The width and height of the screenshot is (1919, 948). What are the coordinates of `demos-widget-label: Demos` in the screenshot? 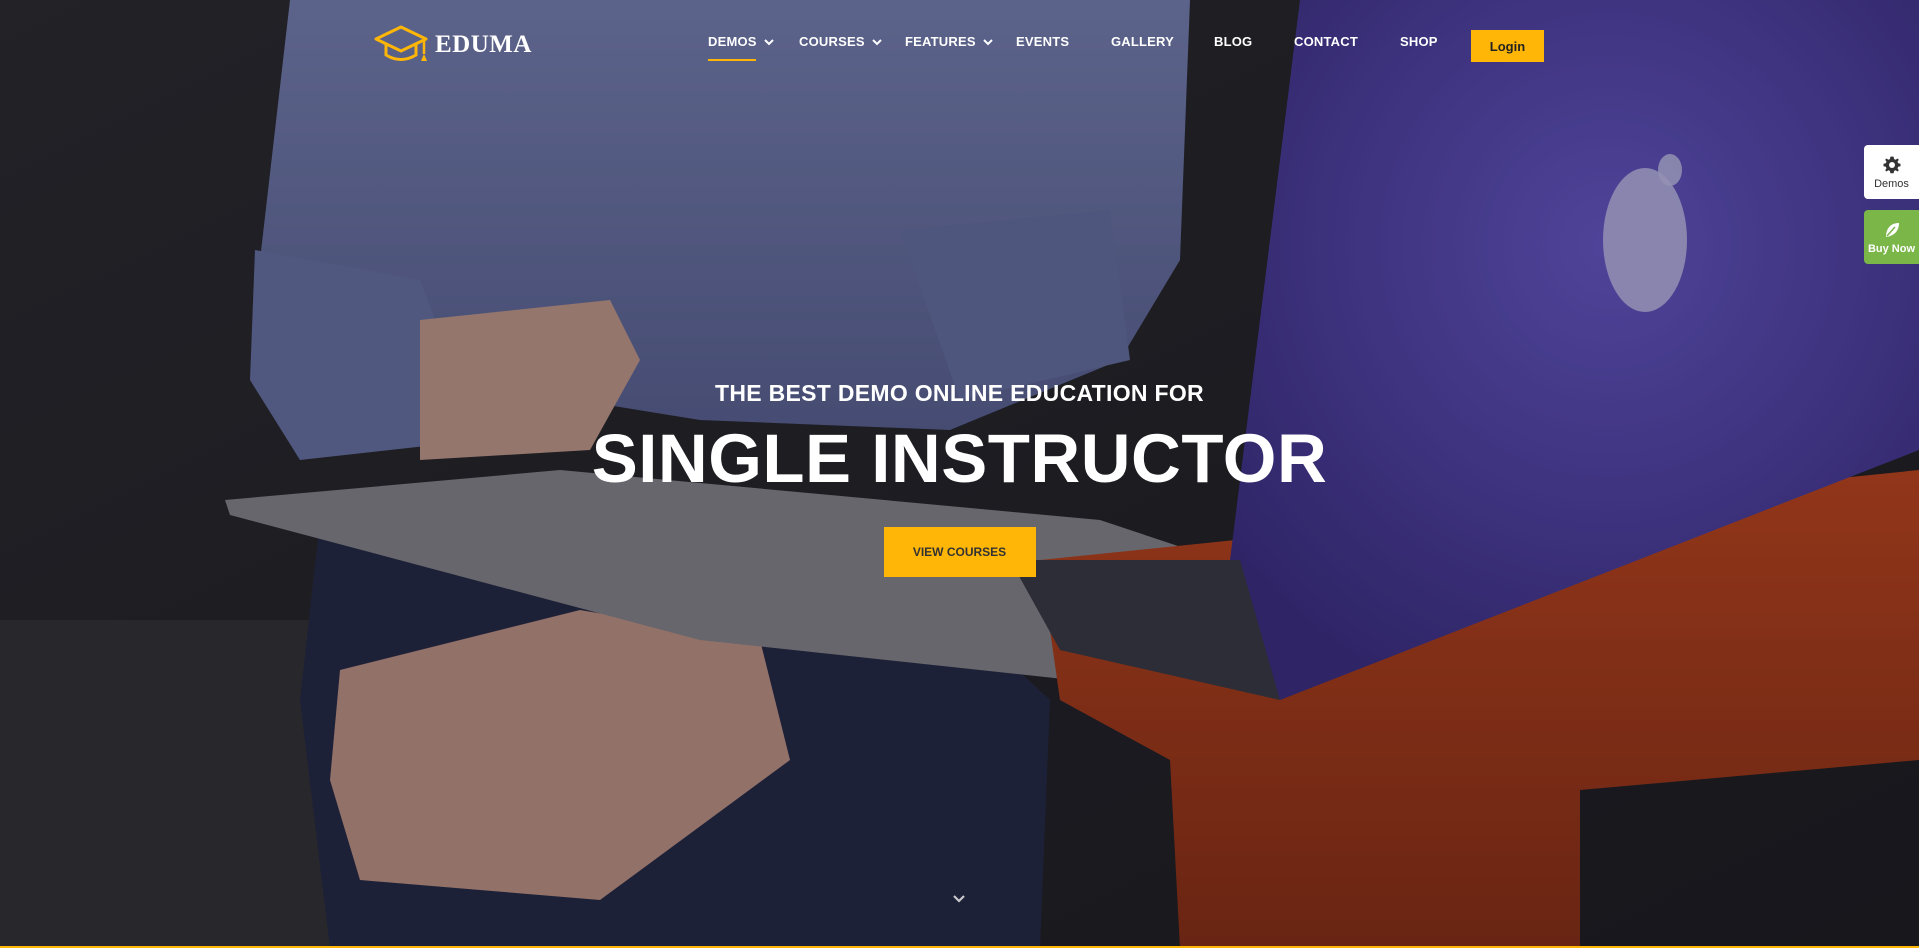 It's located at (1891, 183).